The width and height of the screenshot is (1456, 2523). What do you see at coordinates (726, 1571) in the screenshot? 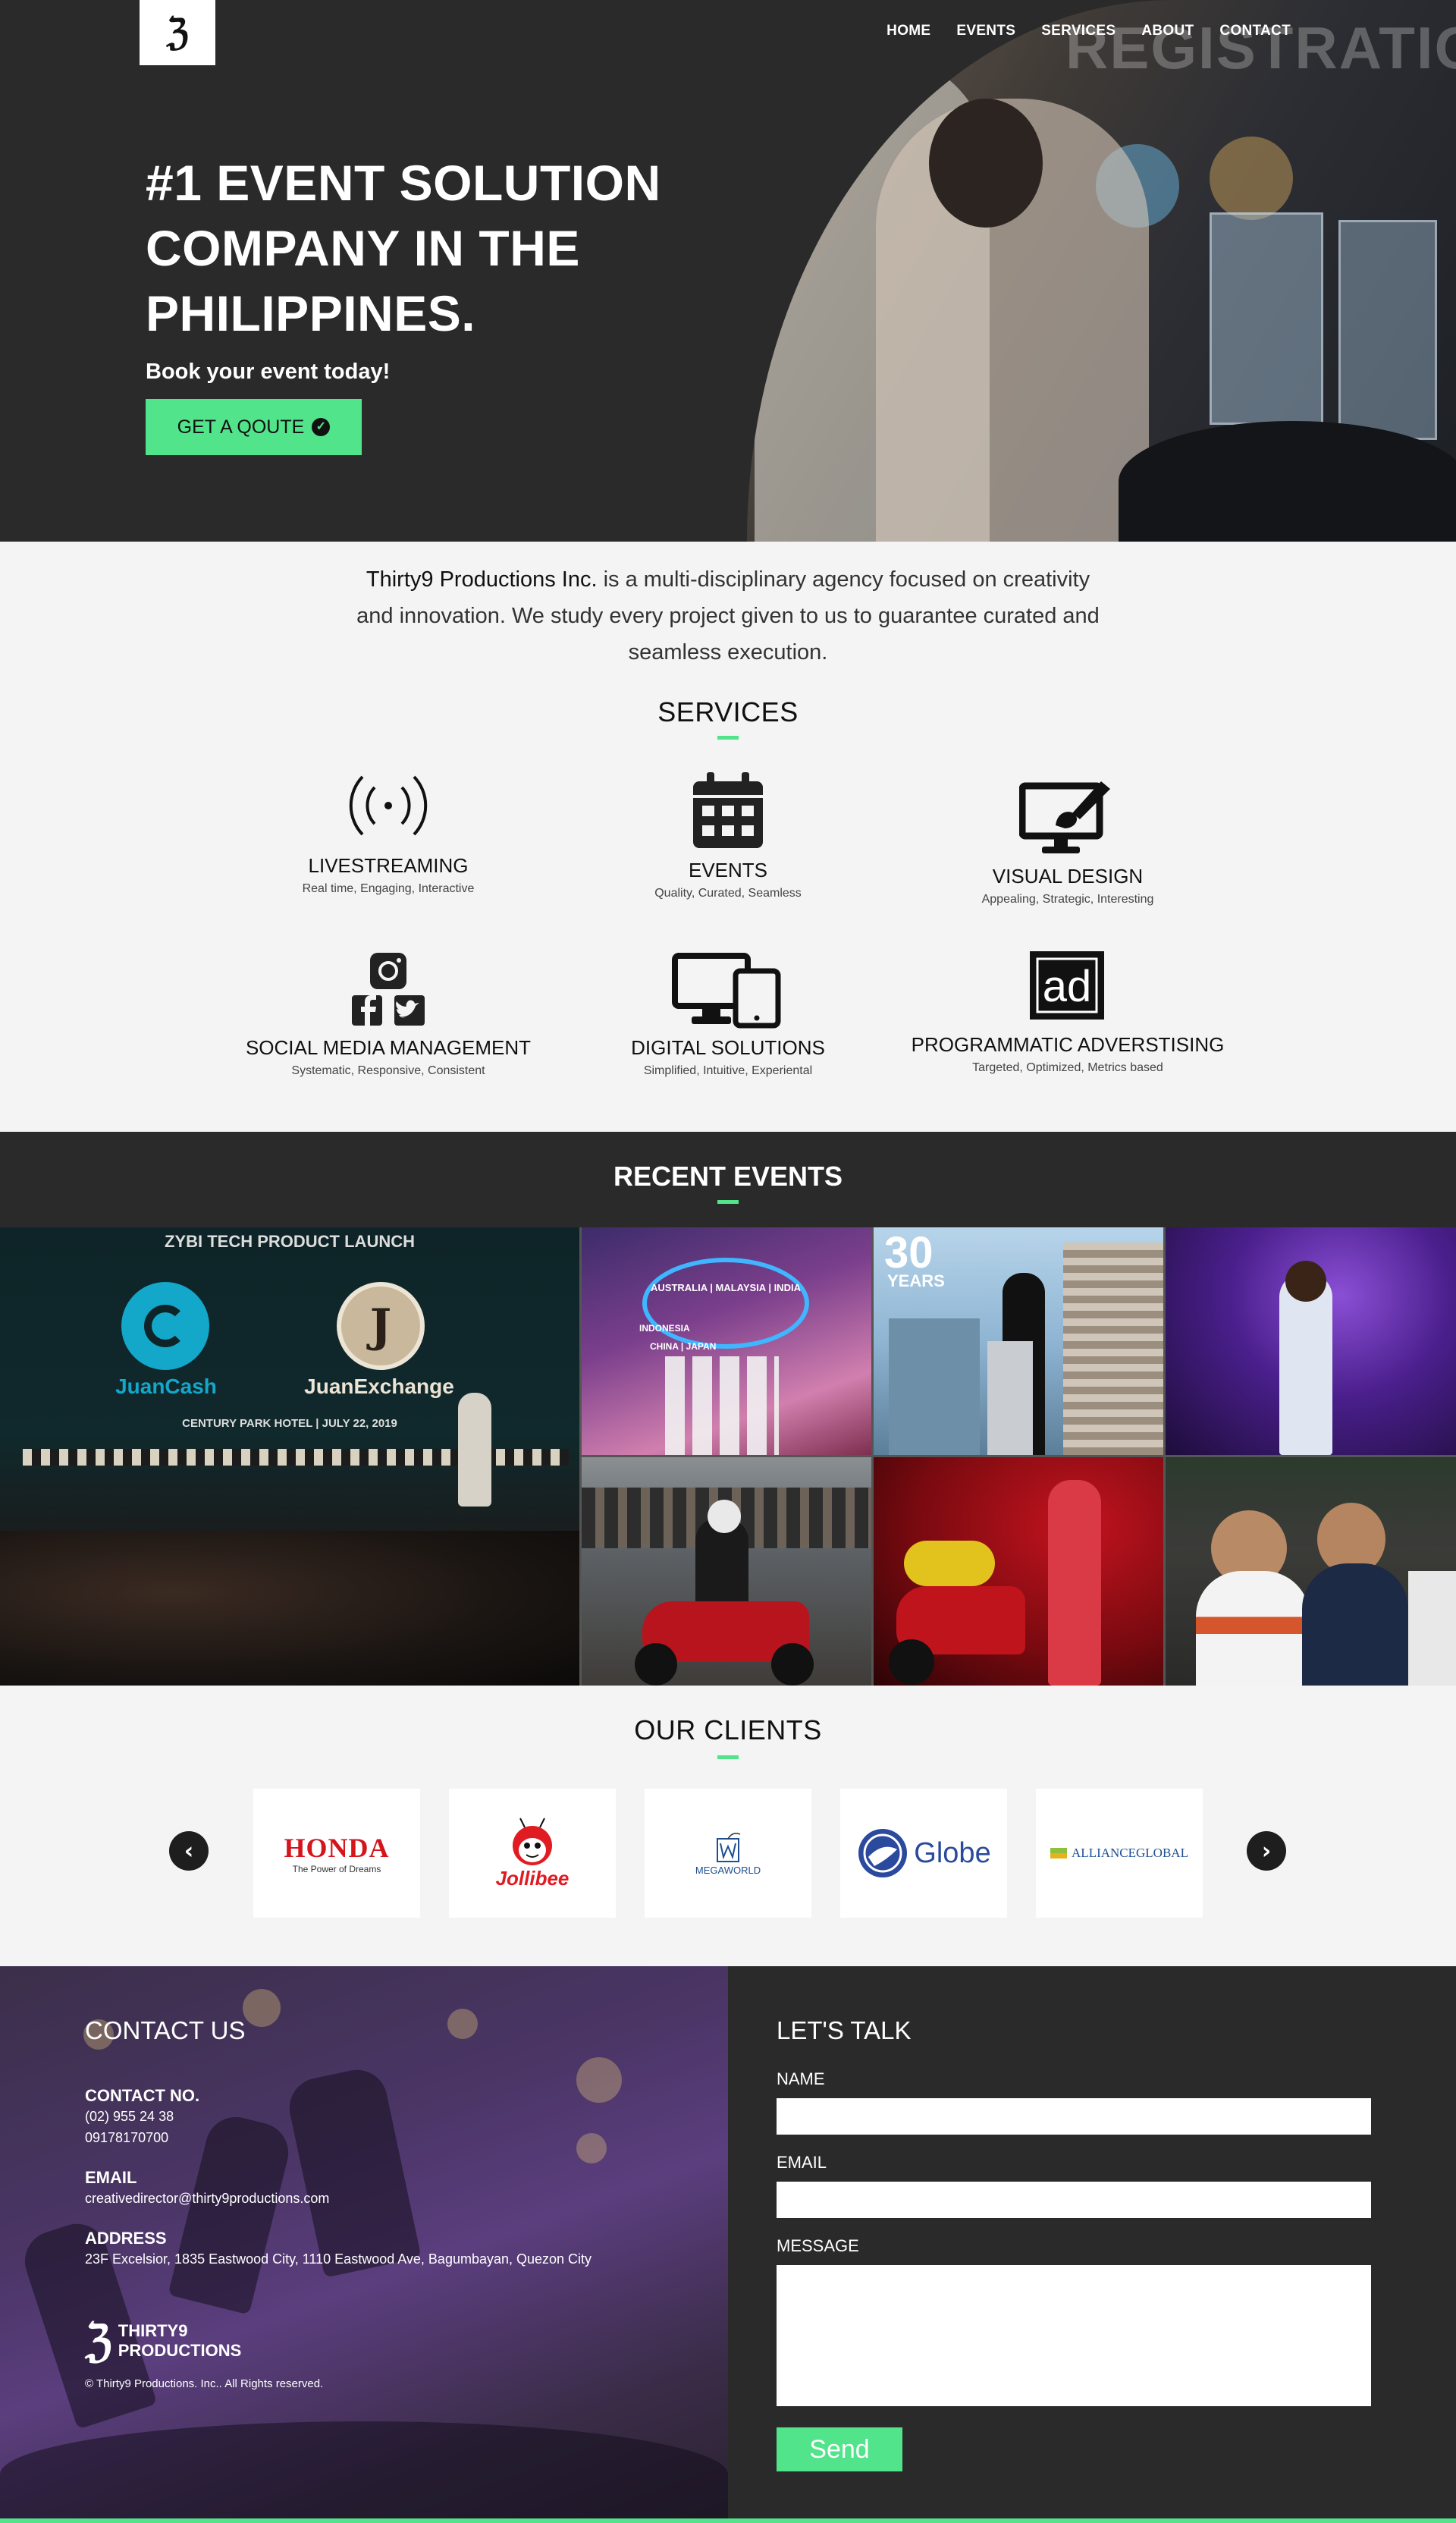
I see `event-photo-motorcycle-crowd` at bounding box center [726, 1571].